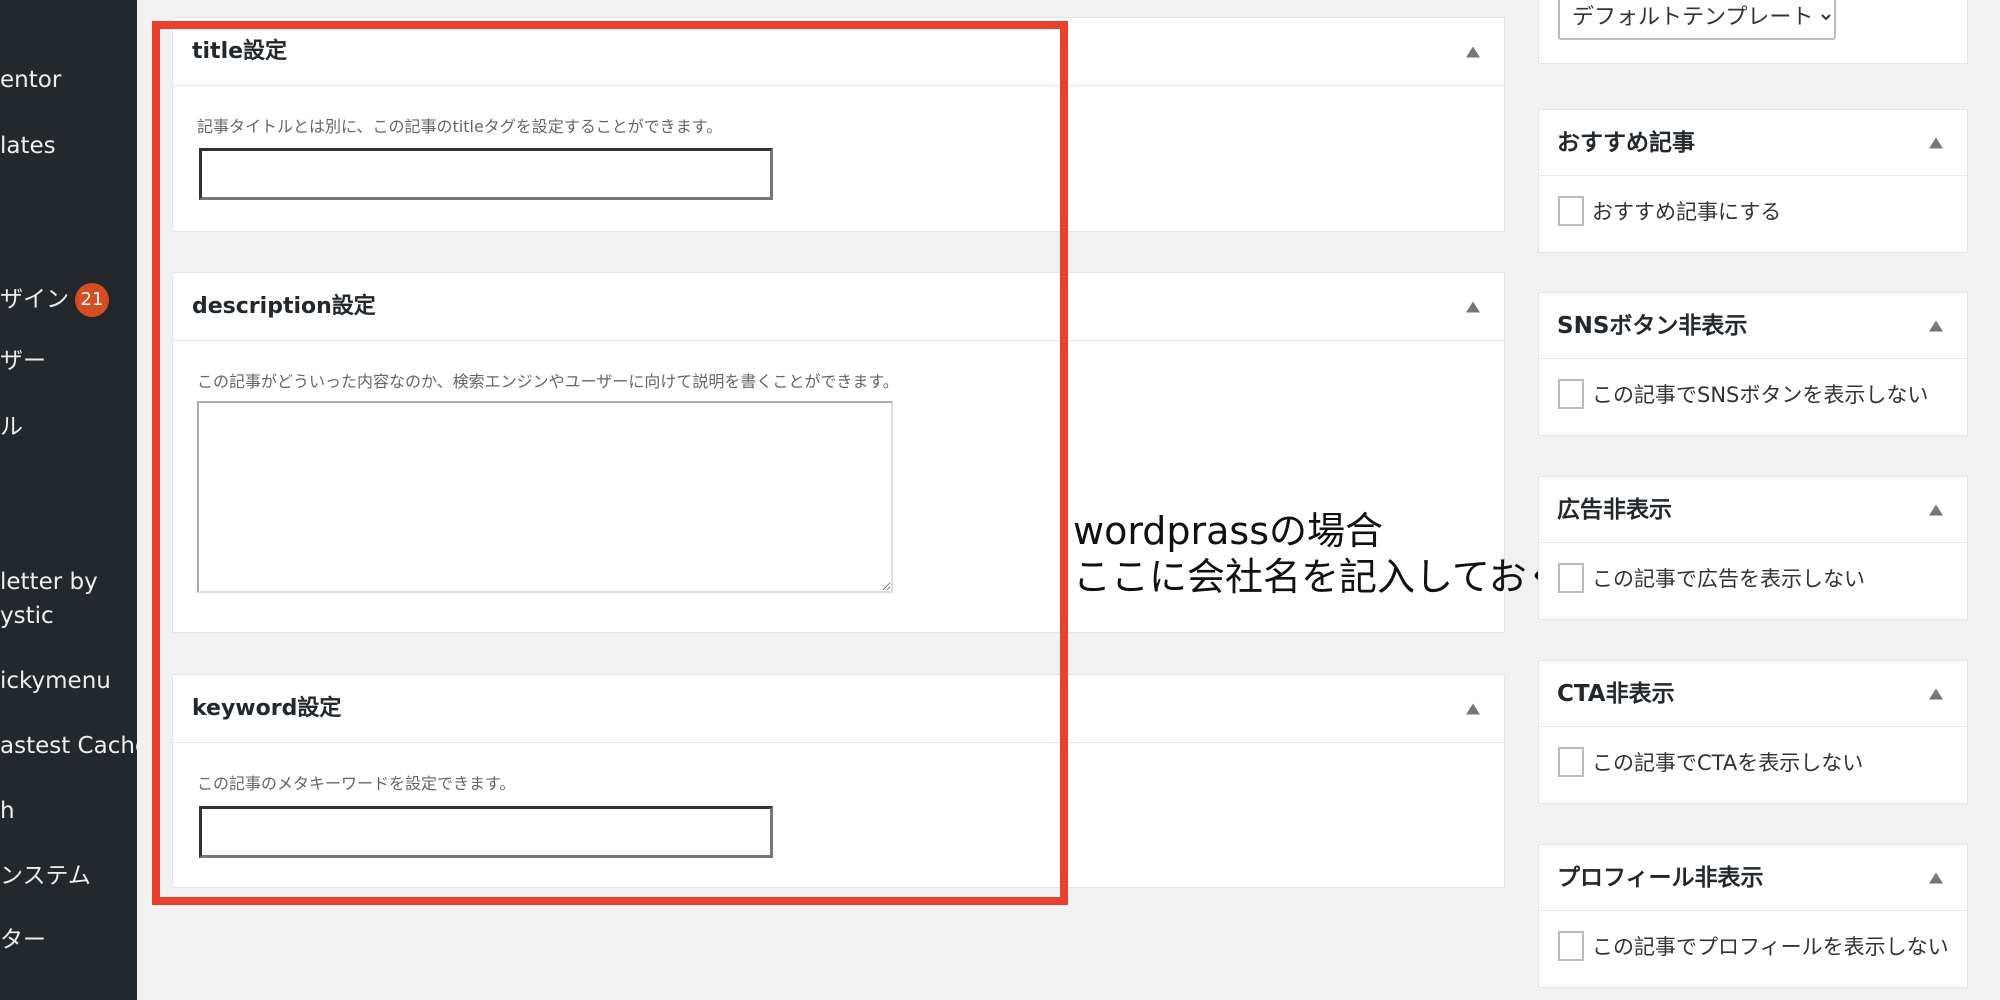 This screenshot has width=2000, height=1000. Describe the element at coordinates (1228, 531) in the screenshot. I see `annotation-line-1: wordprassの場合` at that location.